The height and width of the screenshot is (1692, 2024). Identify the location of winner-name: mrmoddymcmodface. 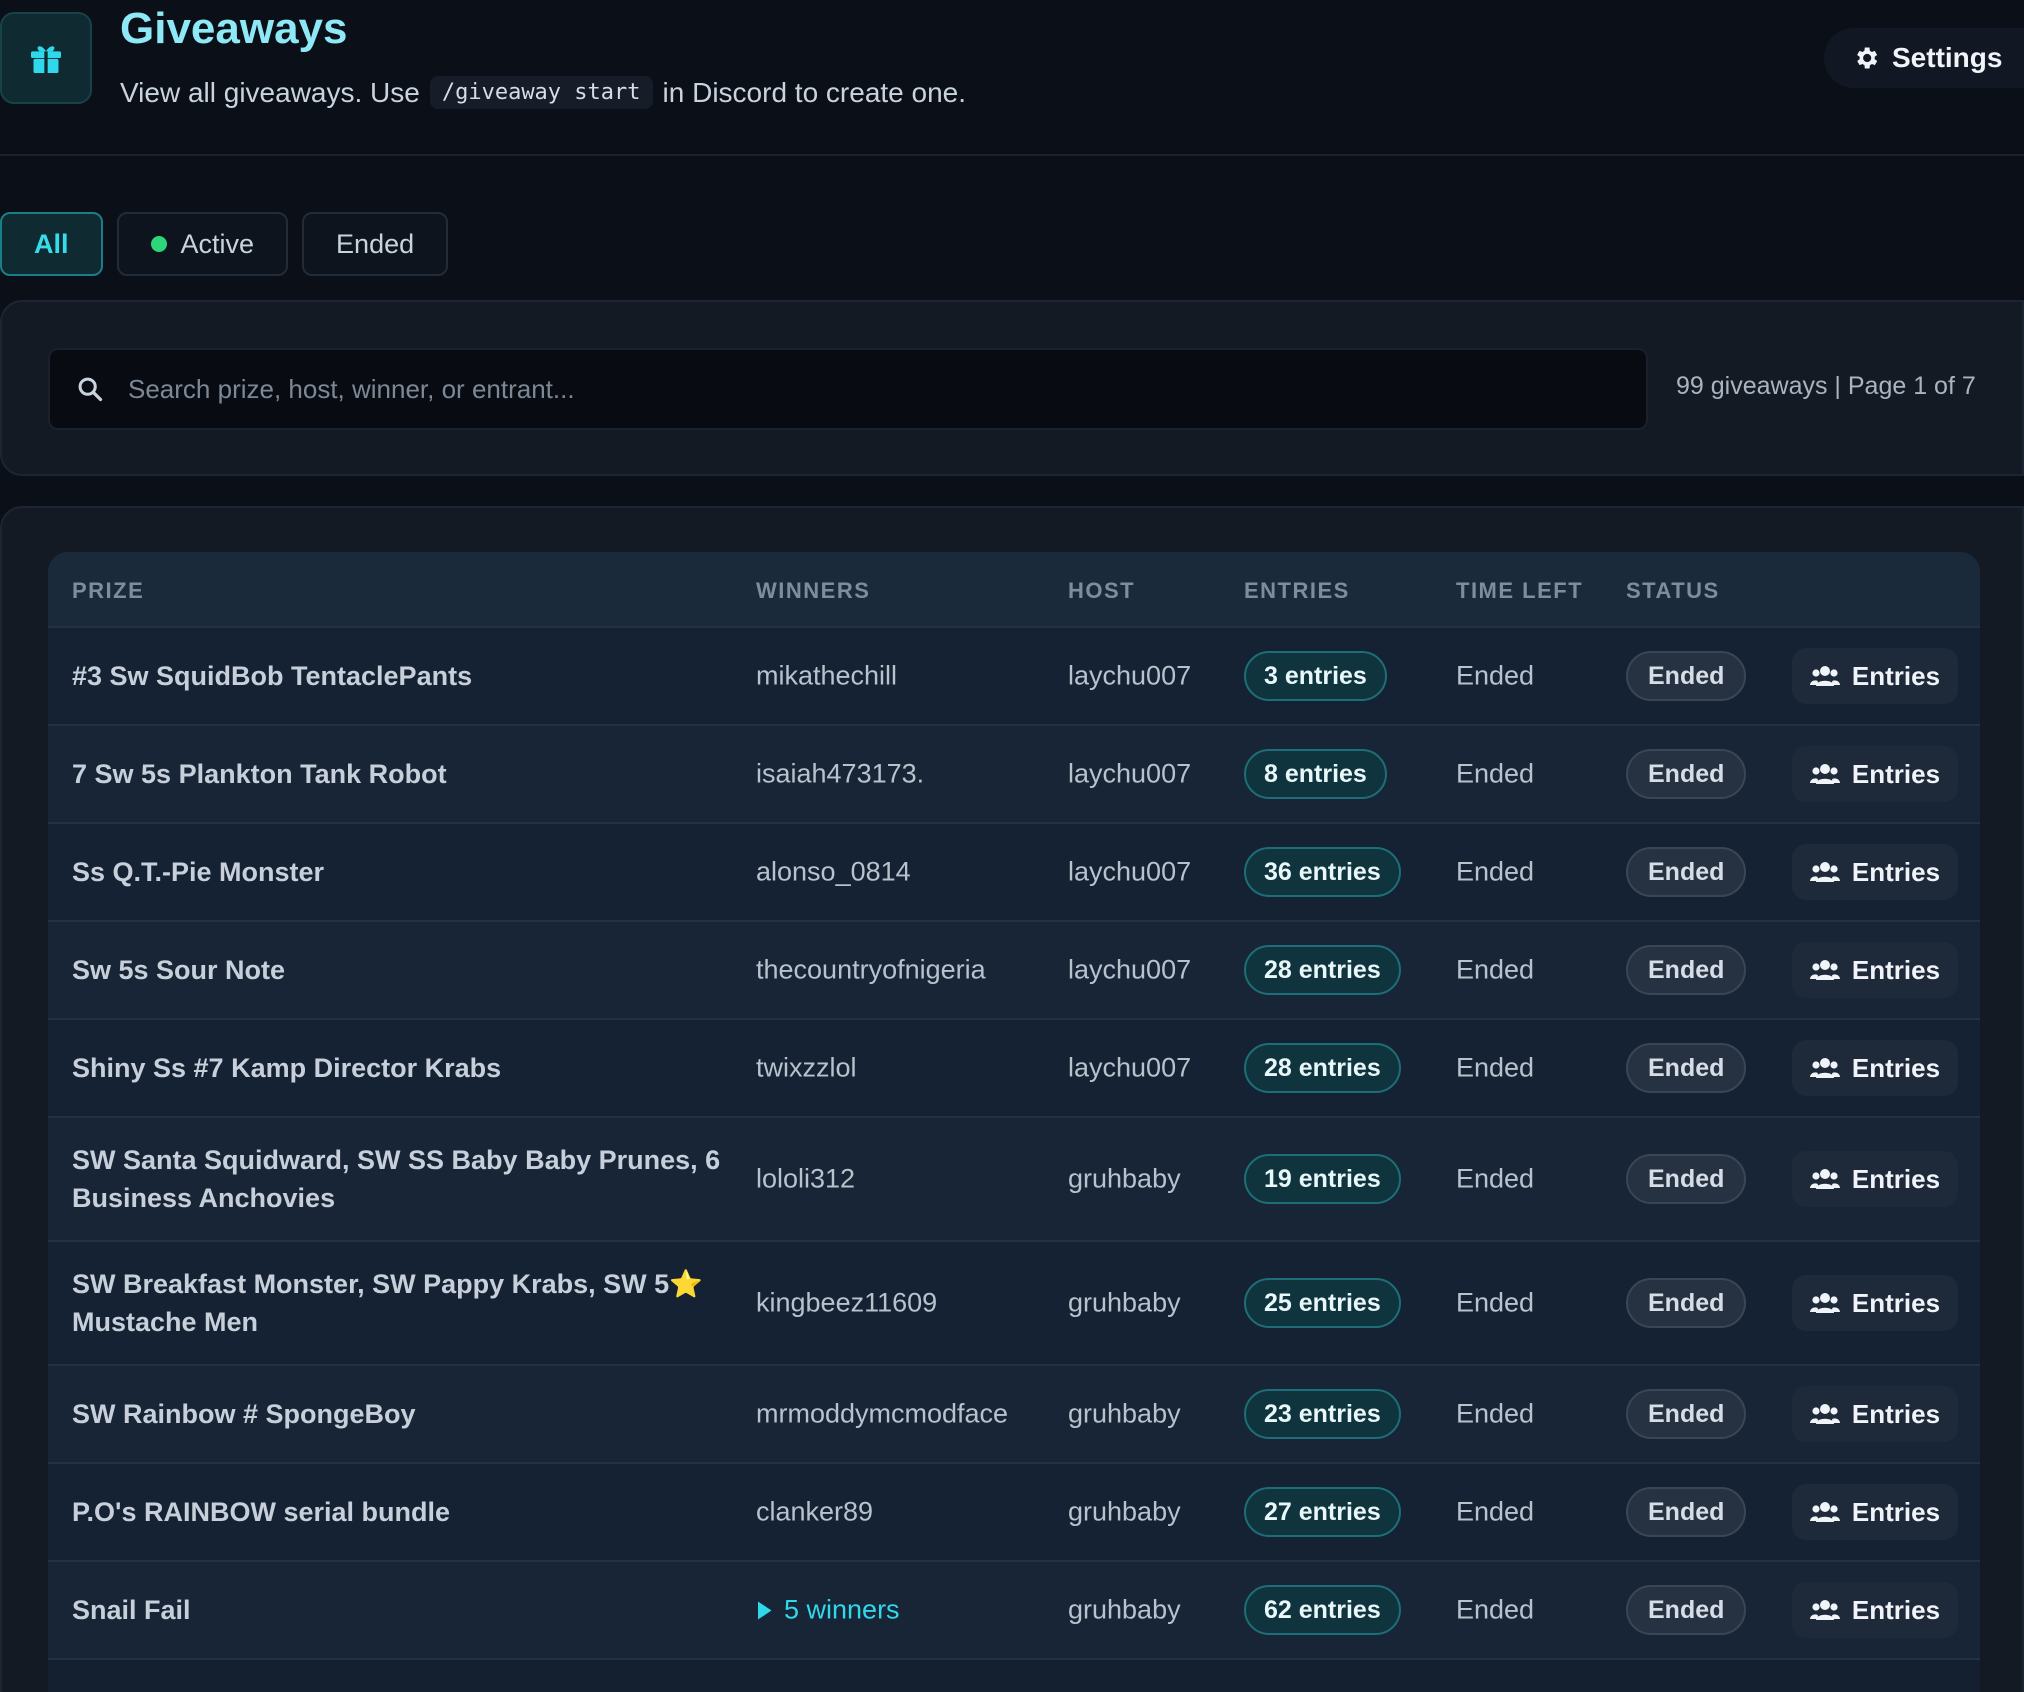
(882, 1413).